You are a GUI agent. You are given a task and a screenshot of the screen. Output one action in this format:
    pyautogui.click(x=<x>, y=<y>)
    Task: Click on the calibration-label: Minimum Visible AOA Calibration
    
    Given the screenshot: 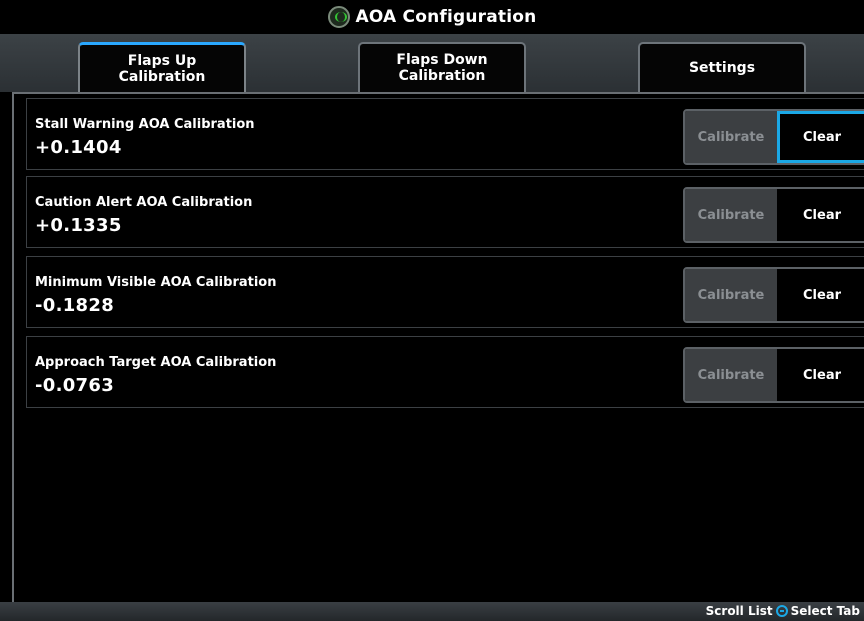 What is the action you would take?
    pyautogui.click(x=156, y=282)
    